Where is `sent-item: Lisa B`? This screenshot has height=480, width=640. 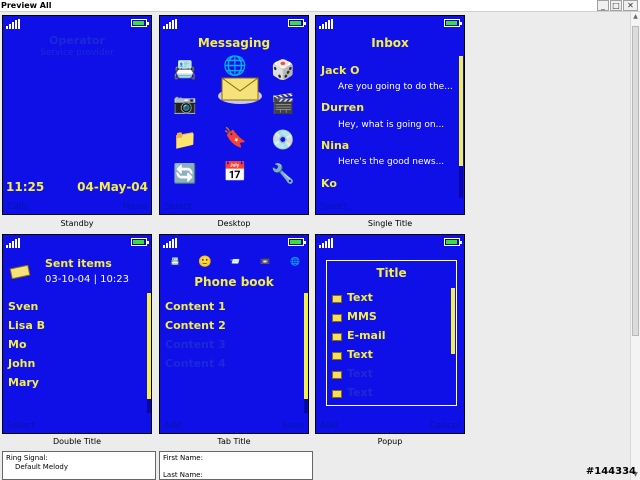 sent-item: Lisa B is located at coordinates (26, 325).